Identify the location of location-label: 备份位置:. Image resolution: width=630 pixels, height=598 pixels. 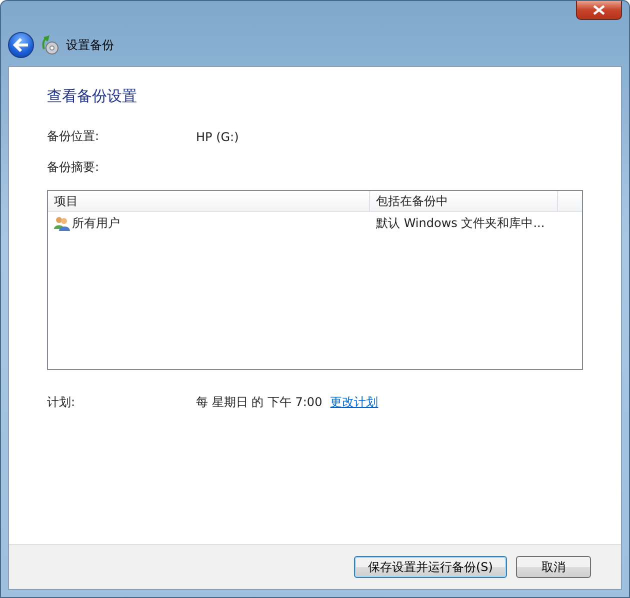
(73, 136).